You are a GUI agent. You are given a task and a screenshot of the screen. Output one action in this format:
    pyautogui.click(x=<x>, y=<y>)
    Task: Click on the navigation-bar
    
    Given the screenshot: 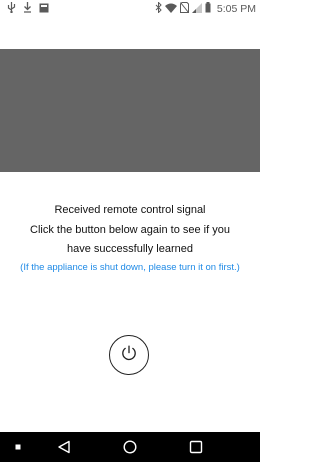 What is the action you would take?
    pyautogui.click(x=130, y=447)
    